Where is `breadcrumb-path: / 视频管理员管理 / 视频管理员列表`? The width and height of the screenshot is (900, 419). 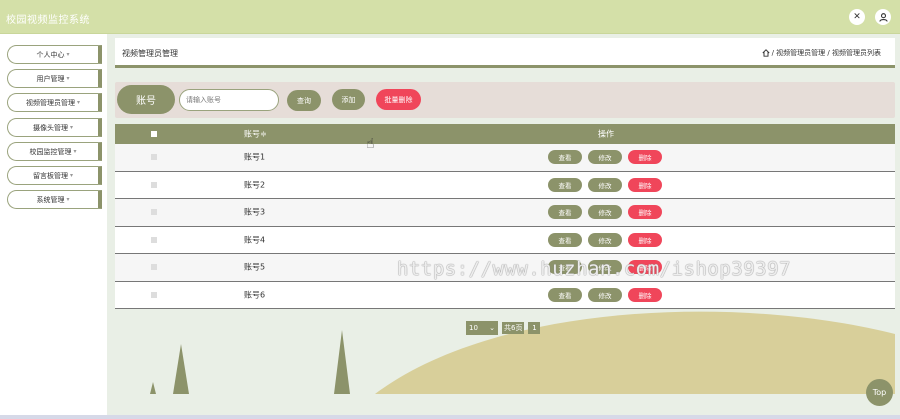 breadcrumb-path: / 视频管理员管理 / 视频管理员列表 is located at coordinates (821, 53).